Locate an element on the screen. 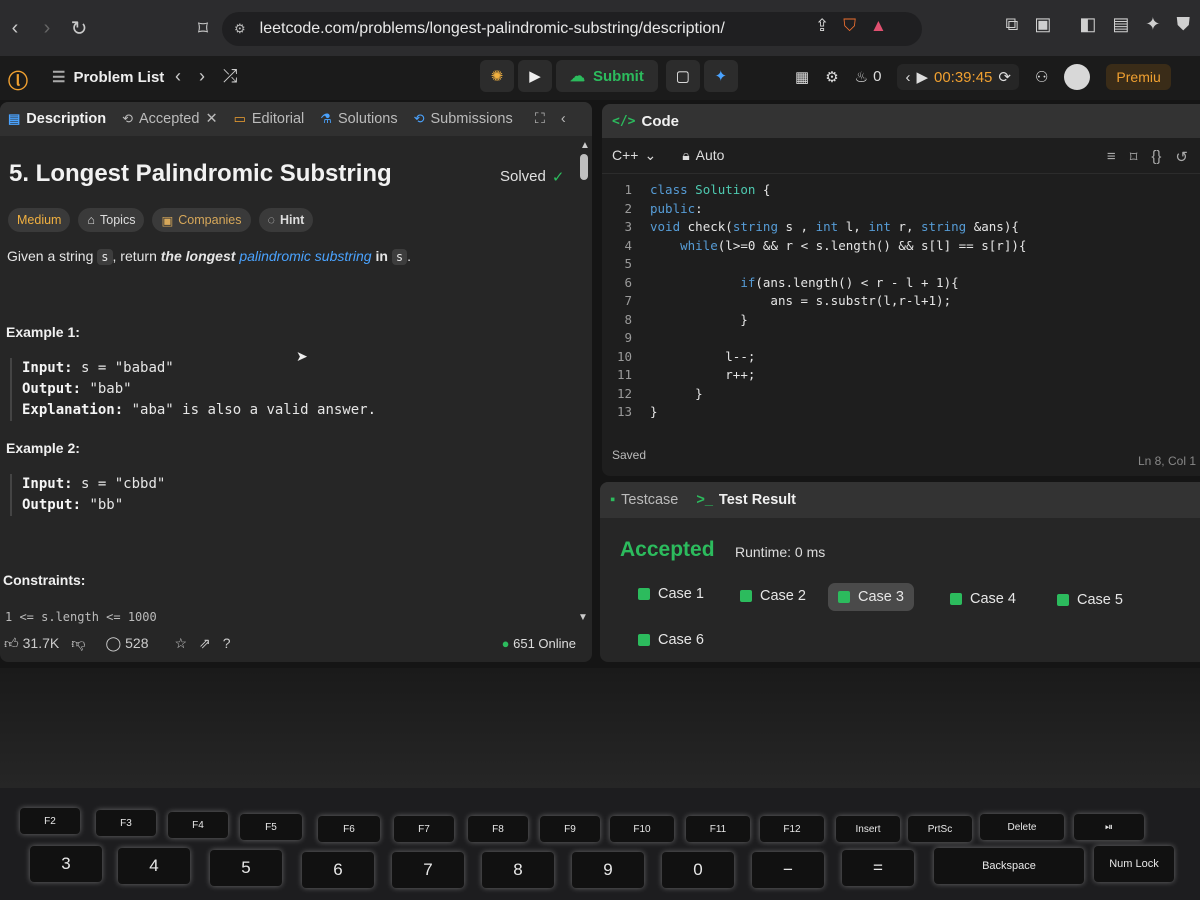 Image resolution: width=1200 pixels, height=900 pixels. scroll-up-icon: ▲ is located at coordinates (585, 145).